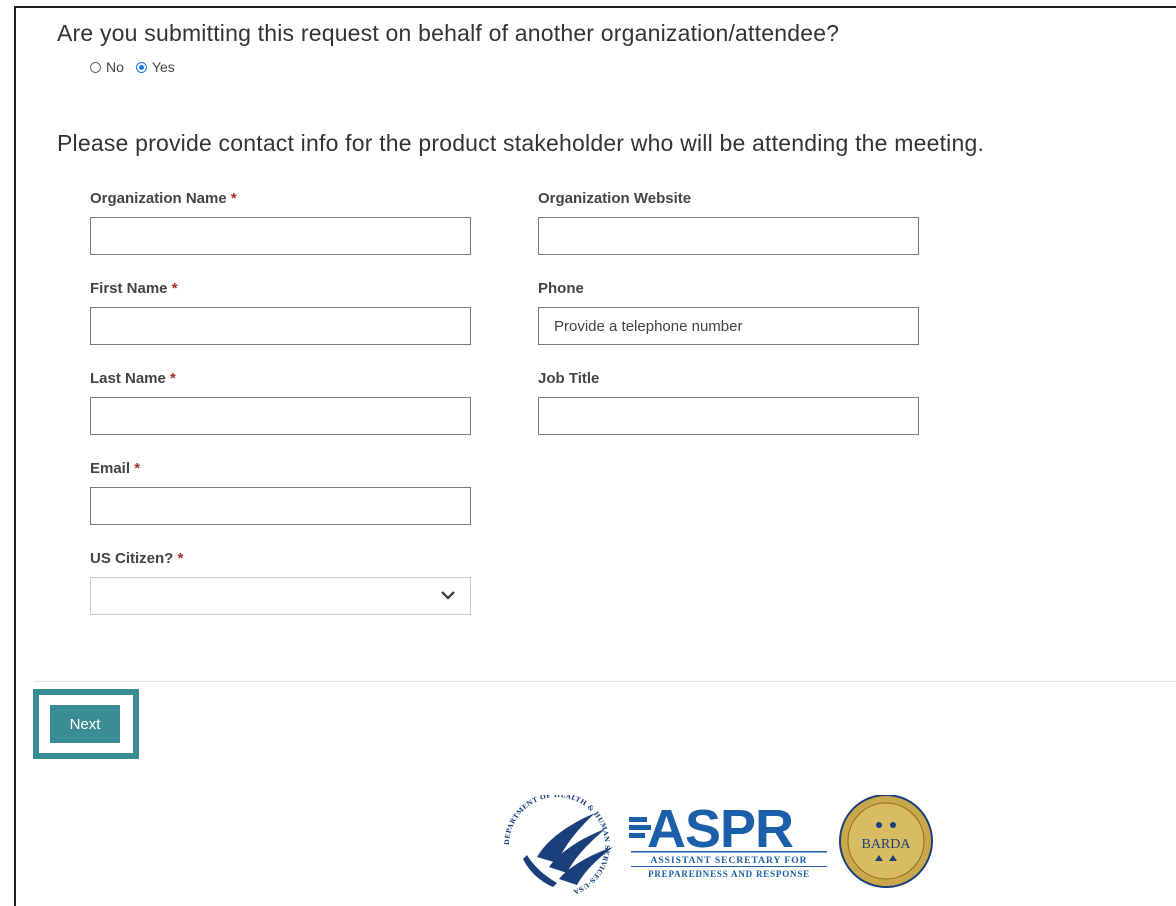  I want to click on radio-yes-label: Yes, so click(163, 67).